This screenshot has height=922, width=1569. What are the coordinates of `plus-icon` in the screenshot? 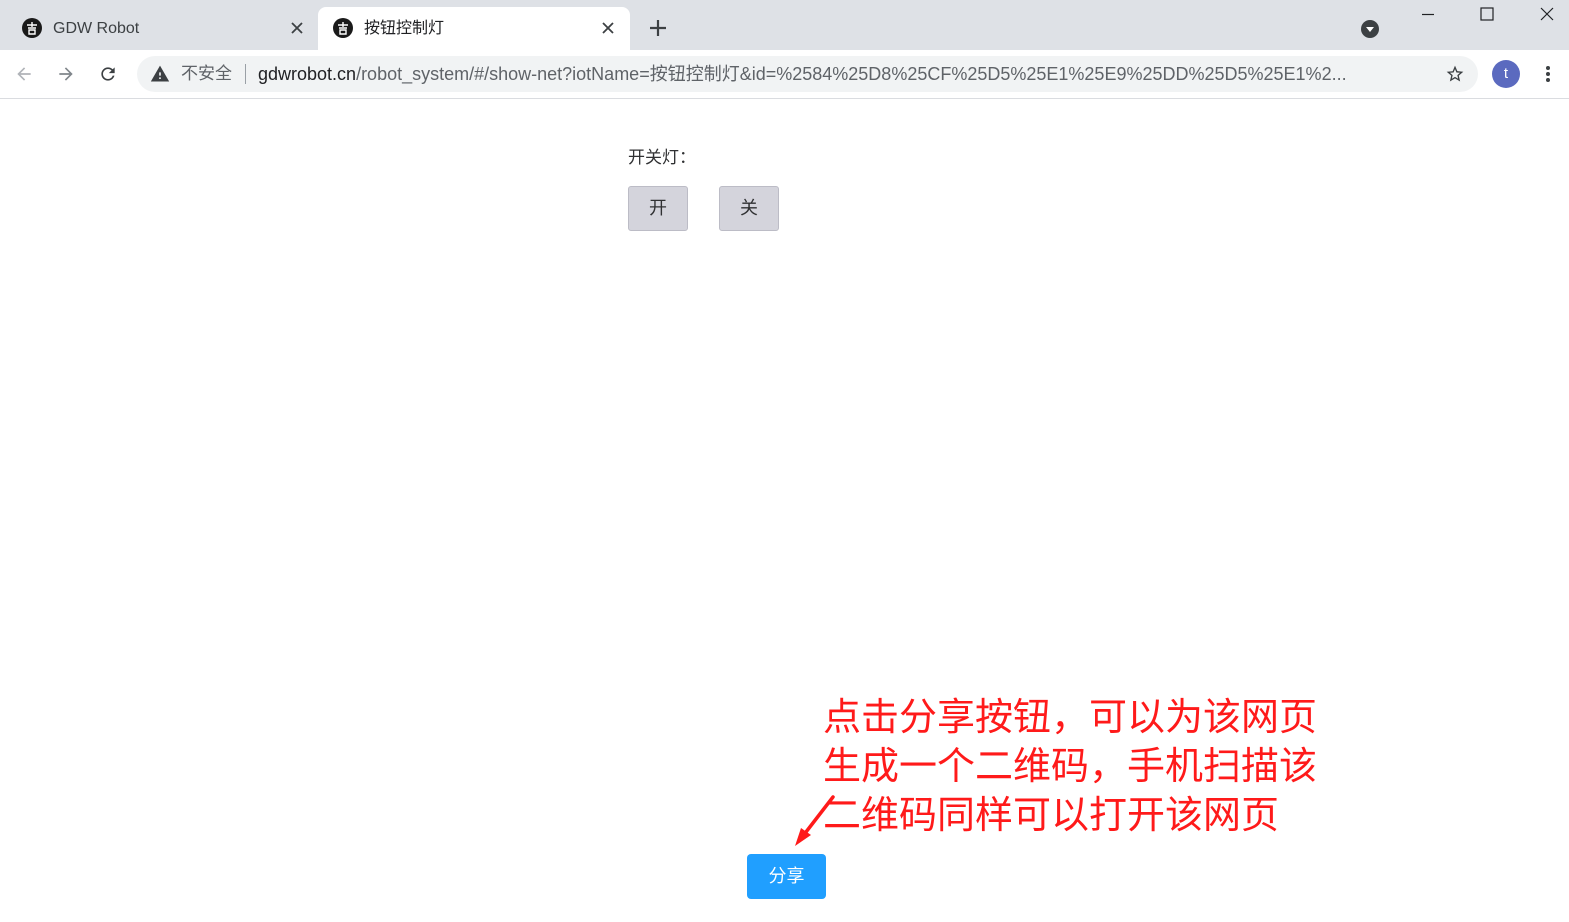 It's located at (658, 28).